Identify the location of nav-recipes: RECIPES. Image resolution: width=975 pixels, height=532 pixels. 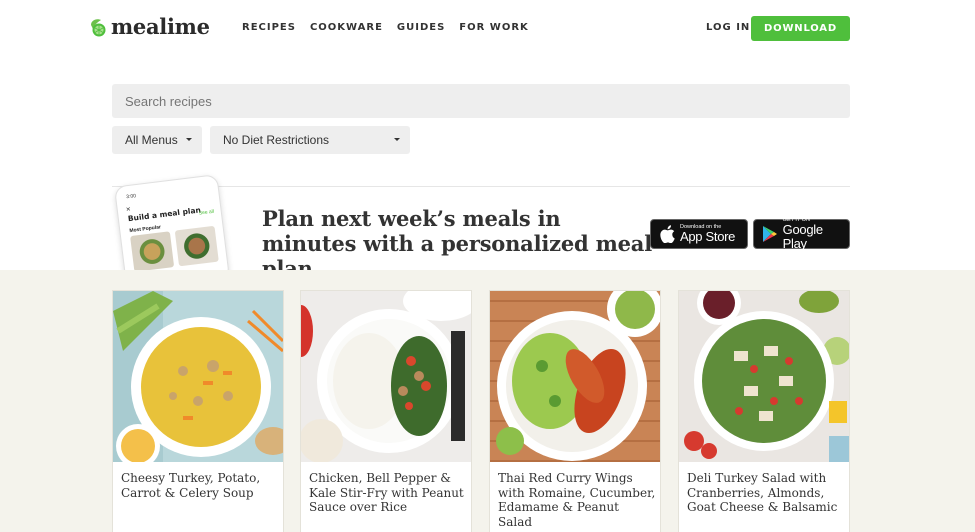
(269, 27).